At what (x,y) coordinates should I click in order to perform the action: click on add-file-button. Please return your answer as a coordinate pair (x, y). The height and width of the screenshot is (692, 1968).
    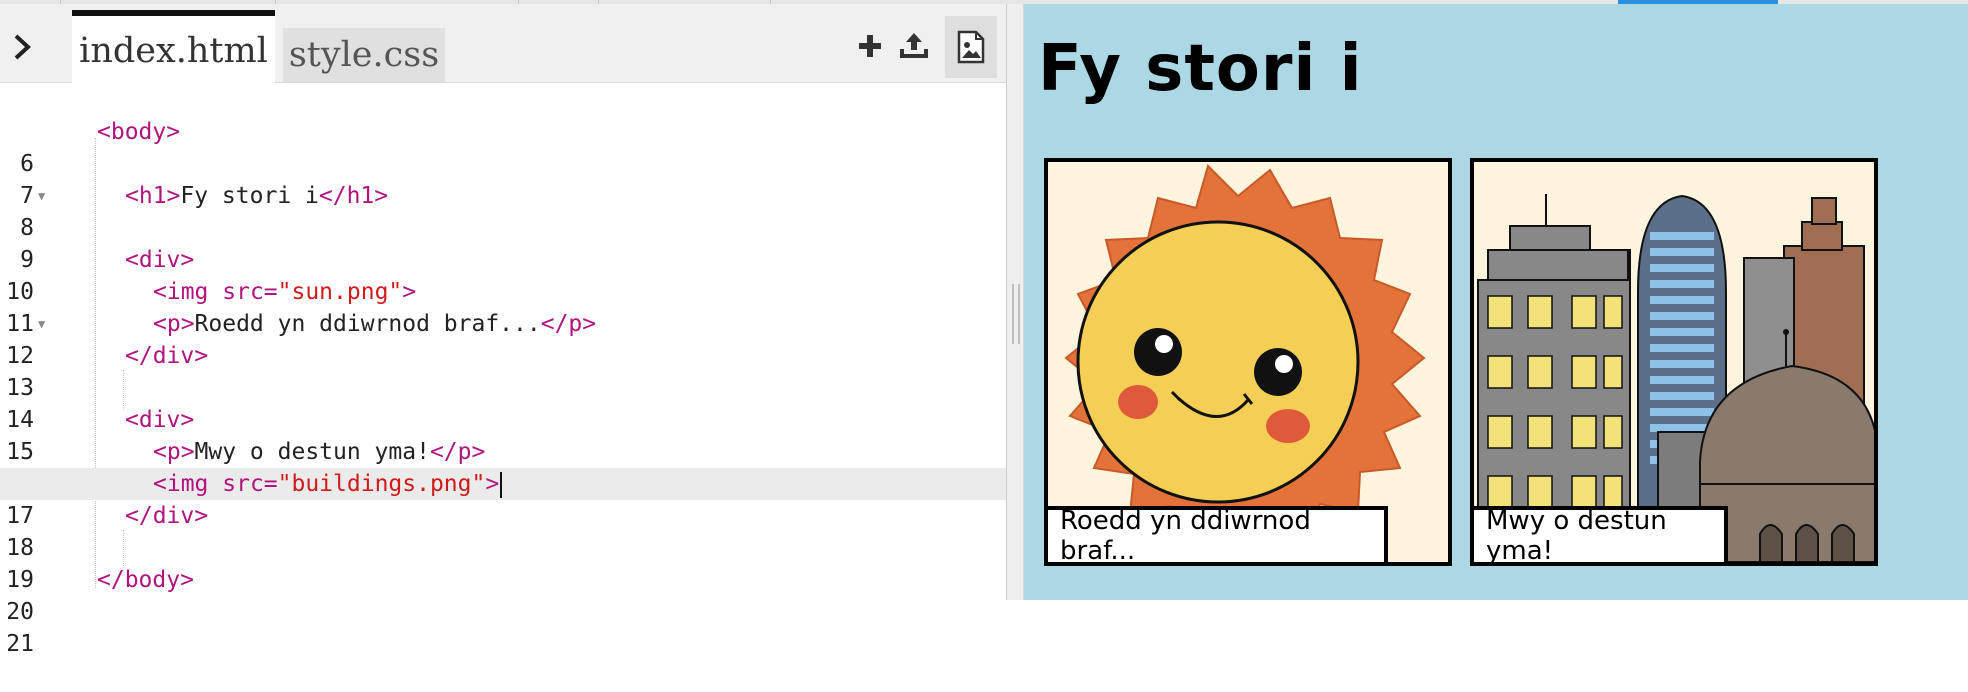
    Looking at the image, I should click on (870, 46).